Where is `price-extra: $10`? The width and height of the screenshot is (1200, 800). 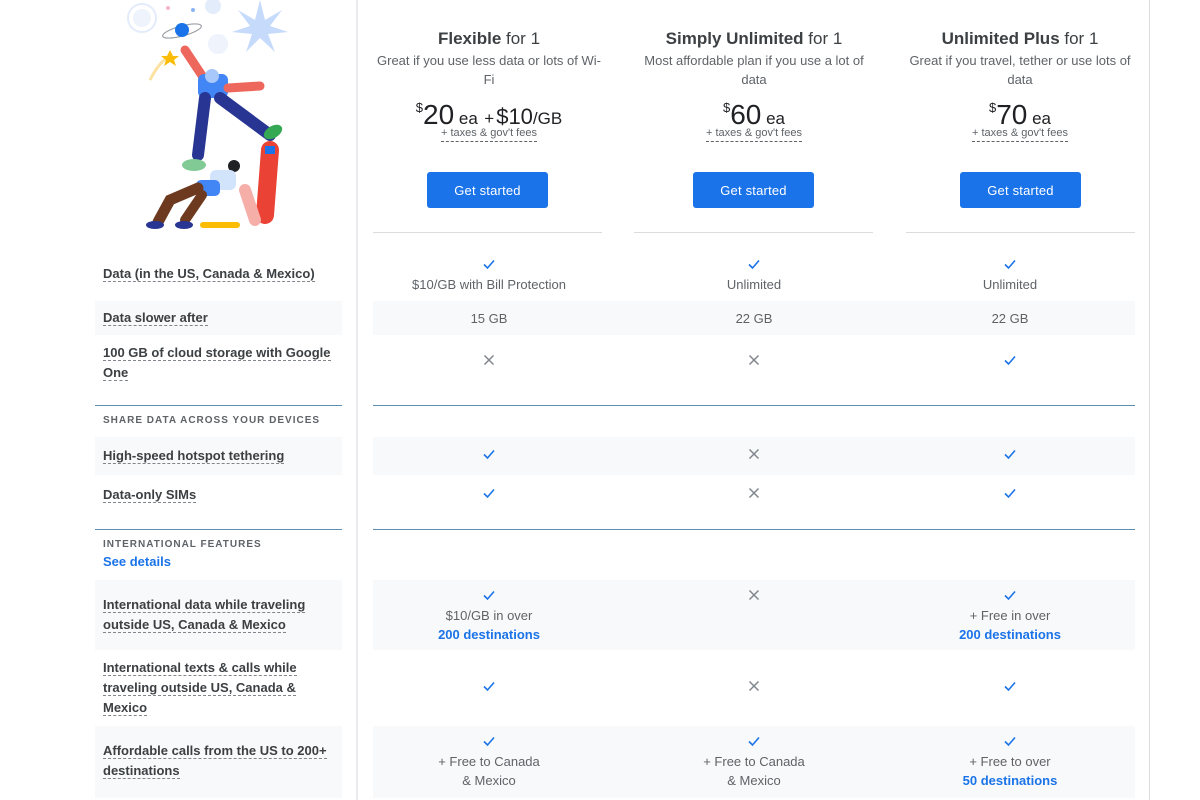
price-extra: $10 is located at coordinates (514, 116).